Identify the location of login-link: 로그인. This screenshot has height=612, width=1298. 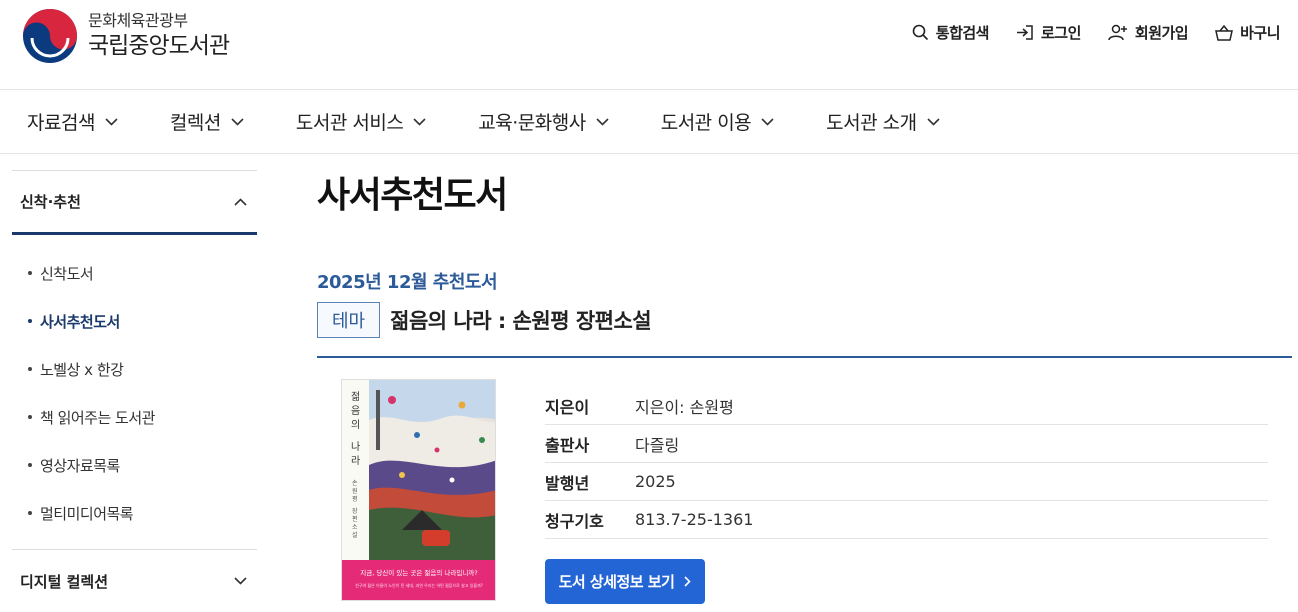
(1048, 32).